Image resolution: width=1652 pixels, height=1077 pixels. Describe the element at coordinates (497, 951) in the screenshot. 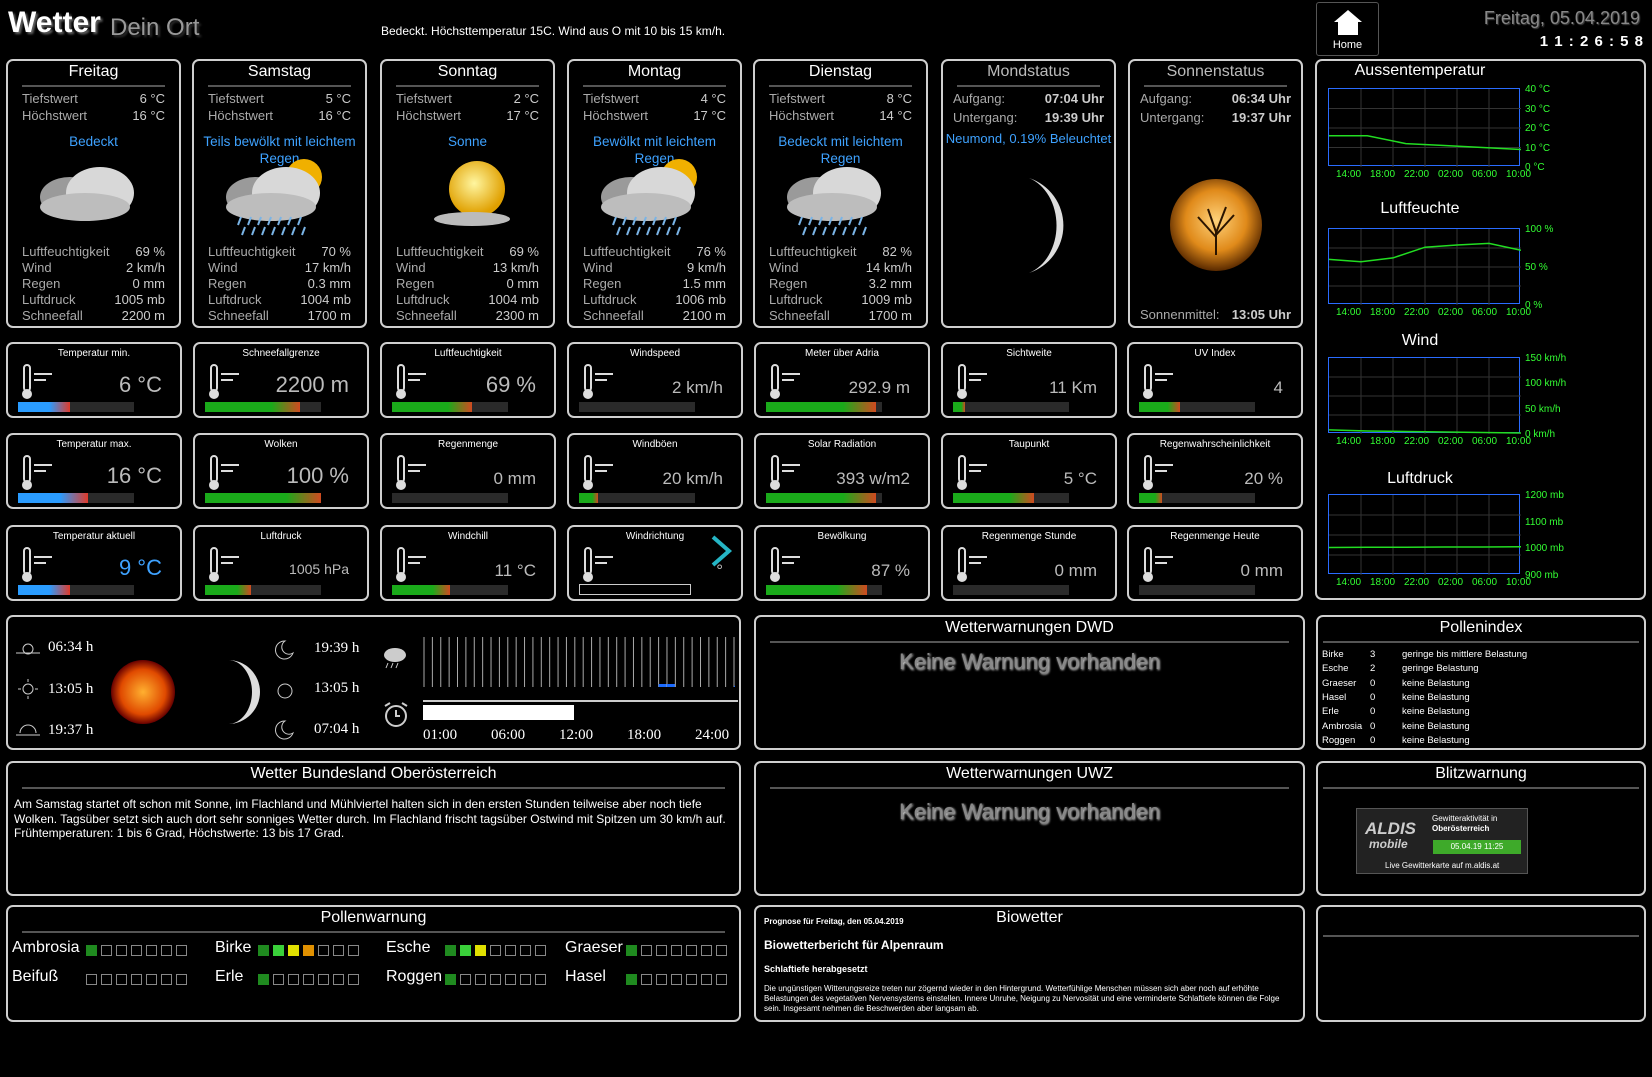

I see `pollen-level-boxes` at that location.